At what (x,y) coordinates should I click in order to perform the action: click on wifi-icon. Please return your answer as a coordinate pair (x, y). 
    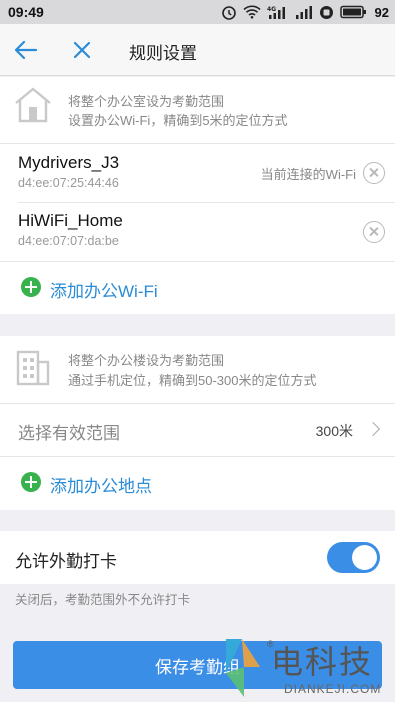
    Looking at the image, I should click on (251, 12).